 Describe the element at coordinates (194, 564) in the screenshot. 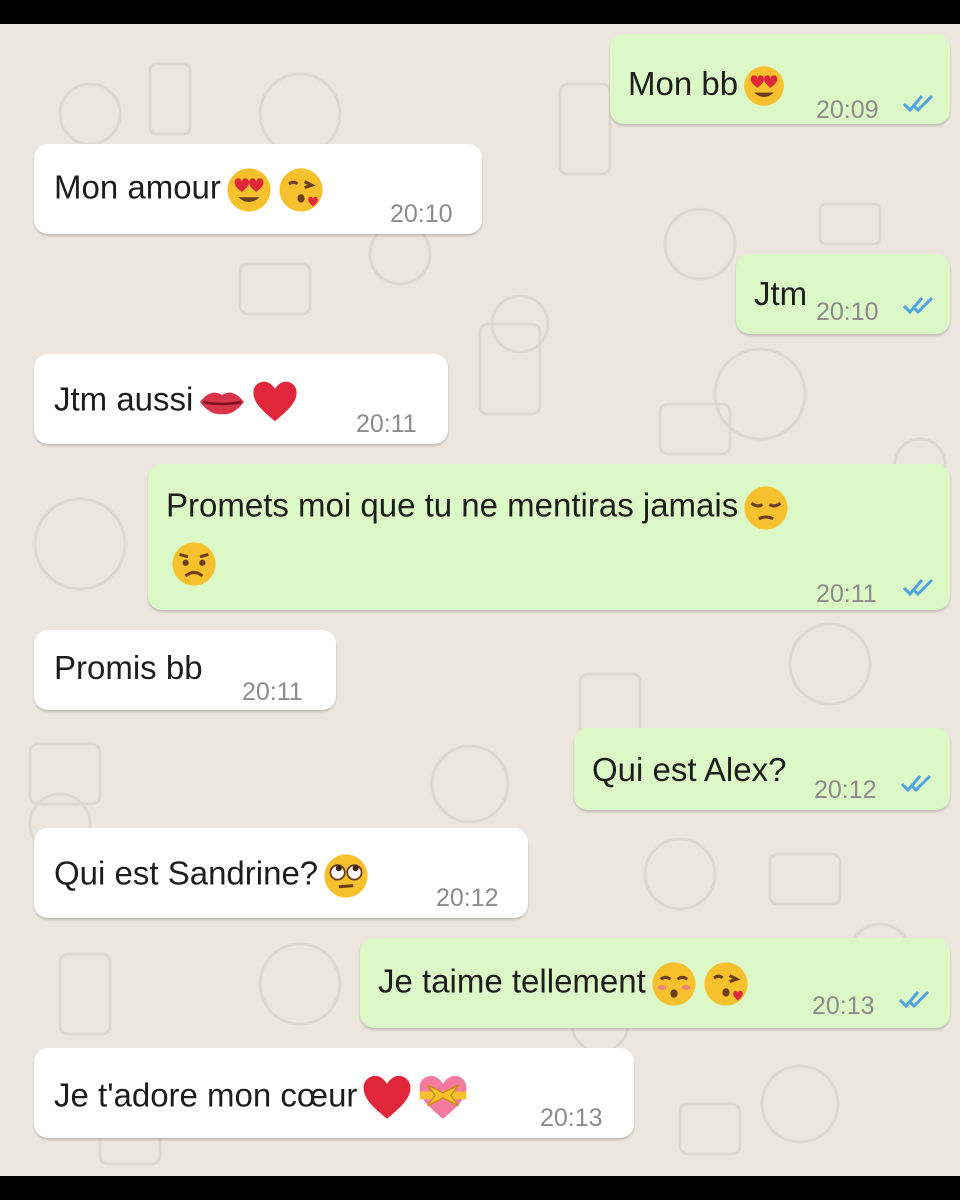

I see `worried-face-icon` at that location.